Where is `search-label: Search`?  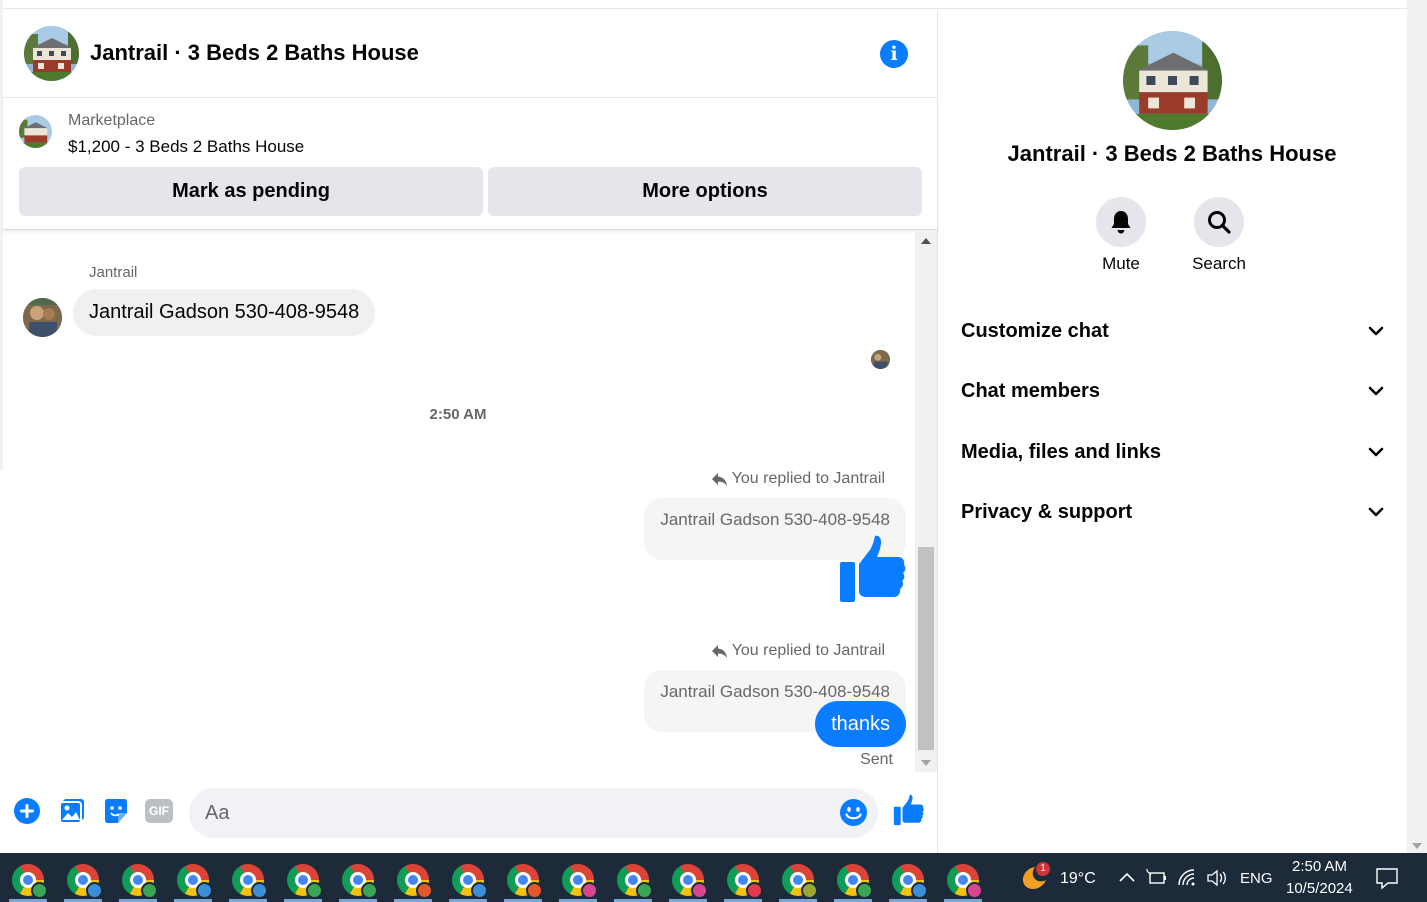
search-label: Search is located at coordinates (1219, 263).